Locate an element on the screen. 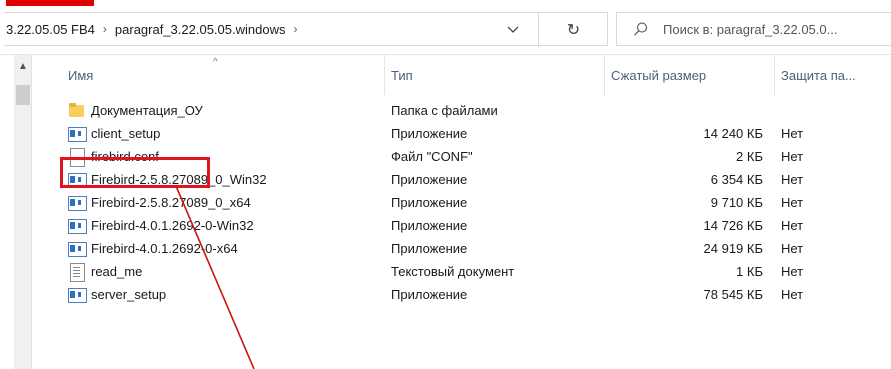  file-name-cell: Firebird-4.0.1.2692-0-Win32 is located at coordinates (226, 225).